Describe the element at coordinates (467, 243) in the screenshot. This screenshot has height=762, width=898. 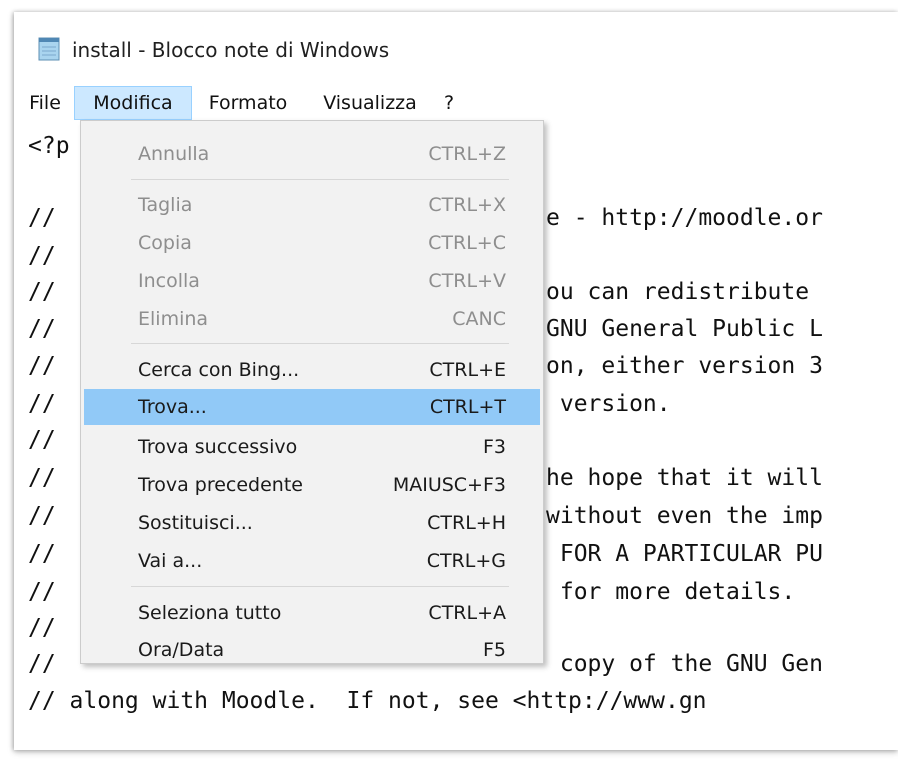
I see `menu-item-shortcut: CTRL+C` at that location.